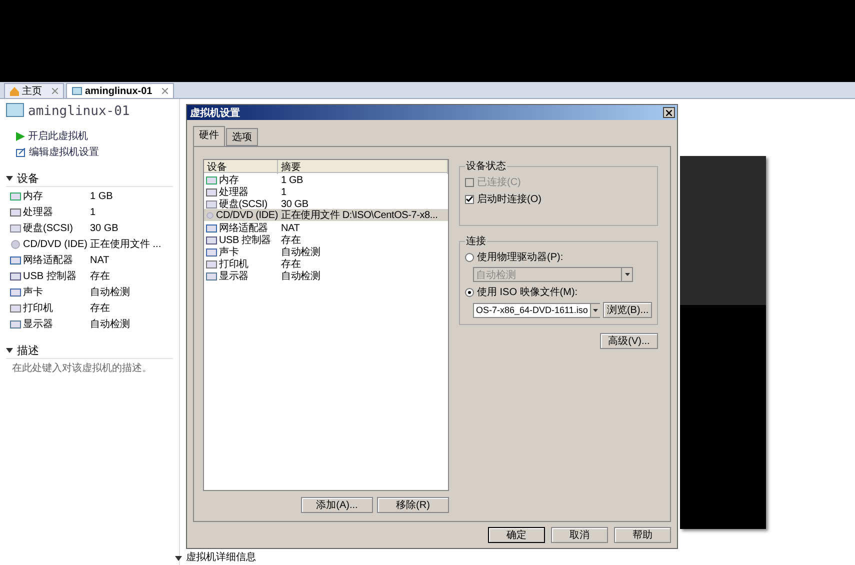 This screenshot has width=855, height=565. I want to click on section-heading: 设备, so click(28, 179).